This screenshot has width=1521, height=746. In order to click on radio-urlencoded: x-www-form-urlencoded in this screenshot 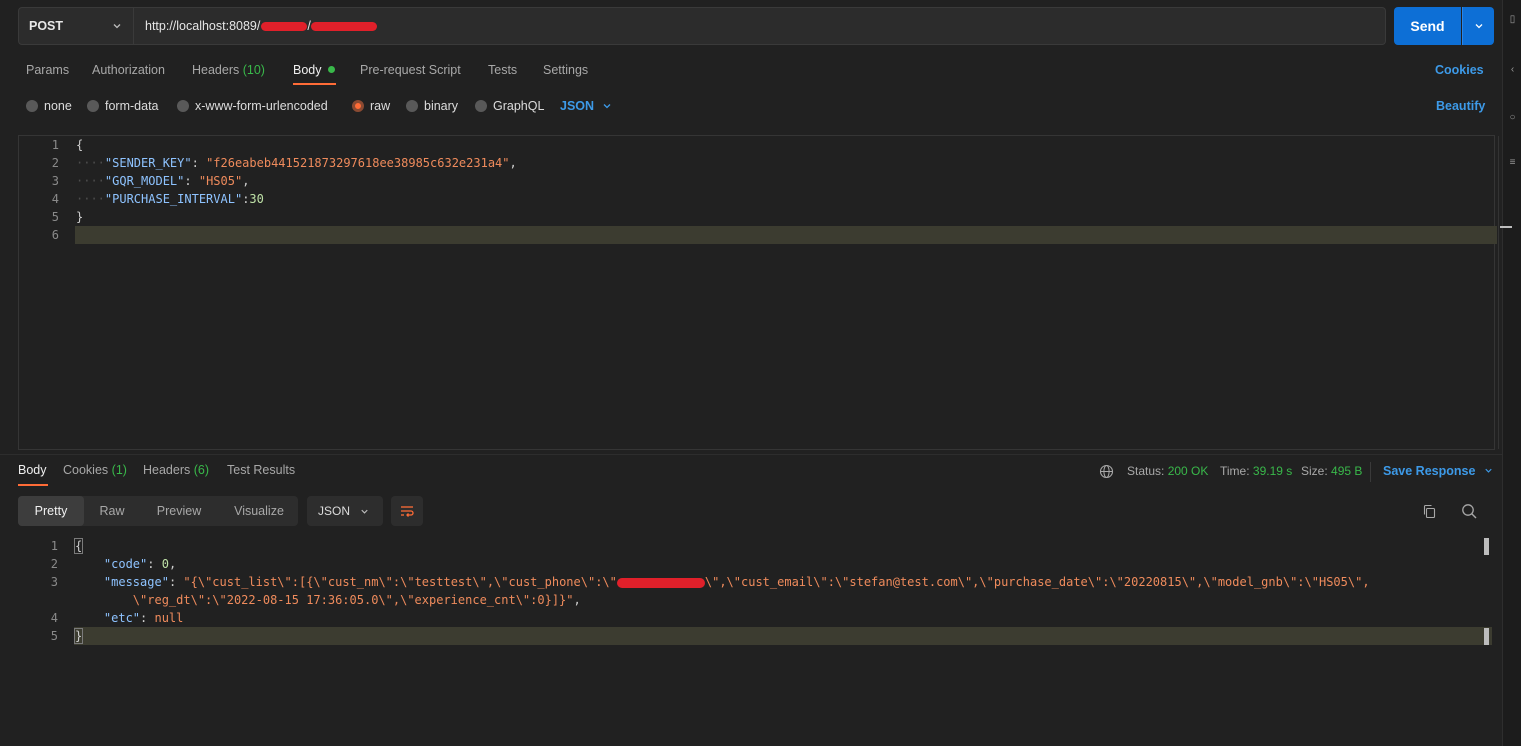, I will do `click(252, 106)`.